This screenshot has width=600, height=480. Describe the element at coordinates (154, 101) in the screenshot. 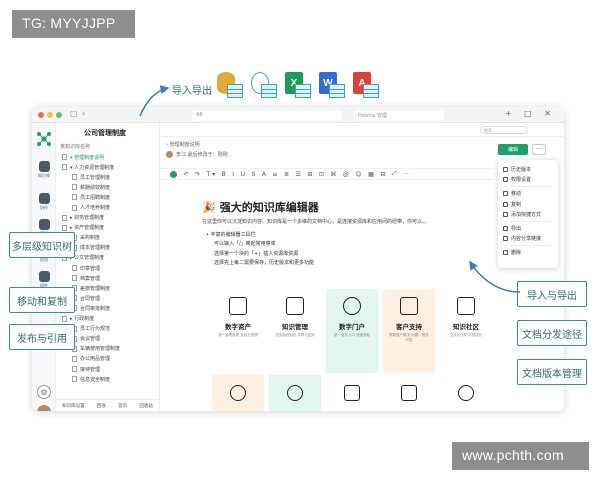

I see `arrow-export` at that location.